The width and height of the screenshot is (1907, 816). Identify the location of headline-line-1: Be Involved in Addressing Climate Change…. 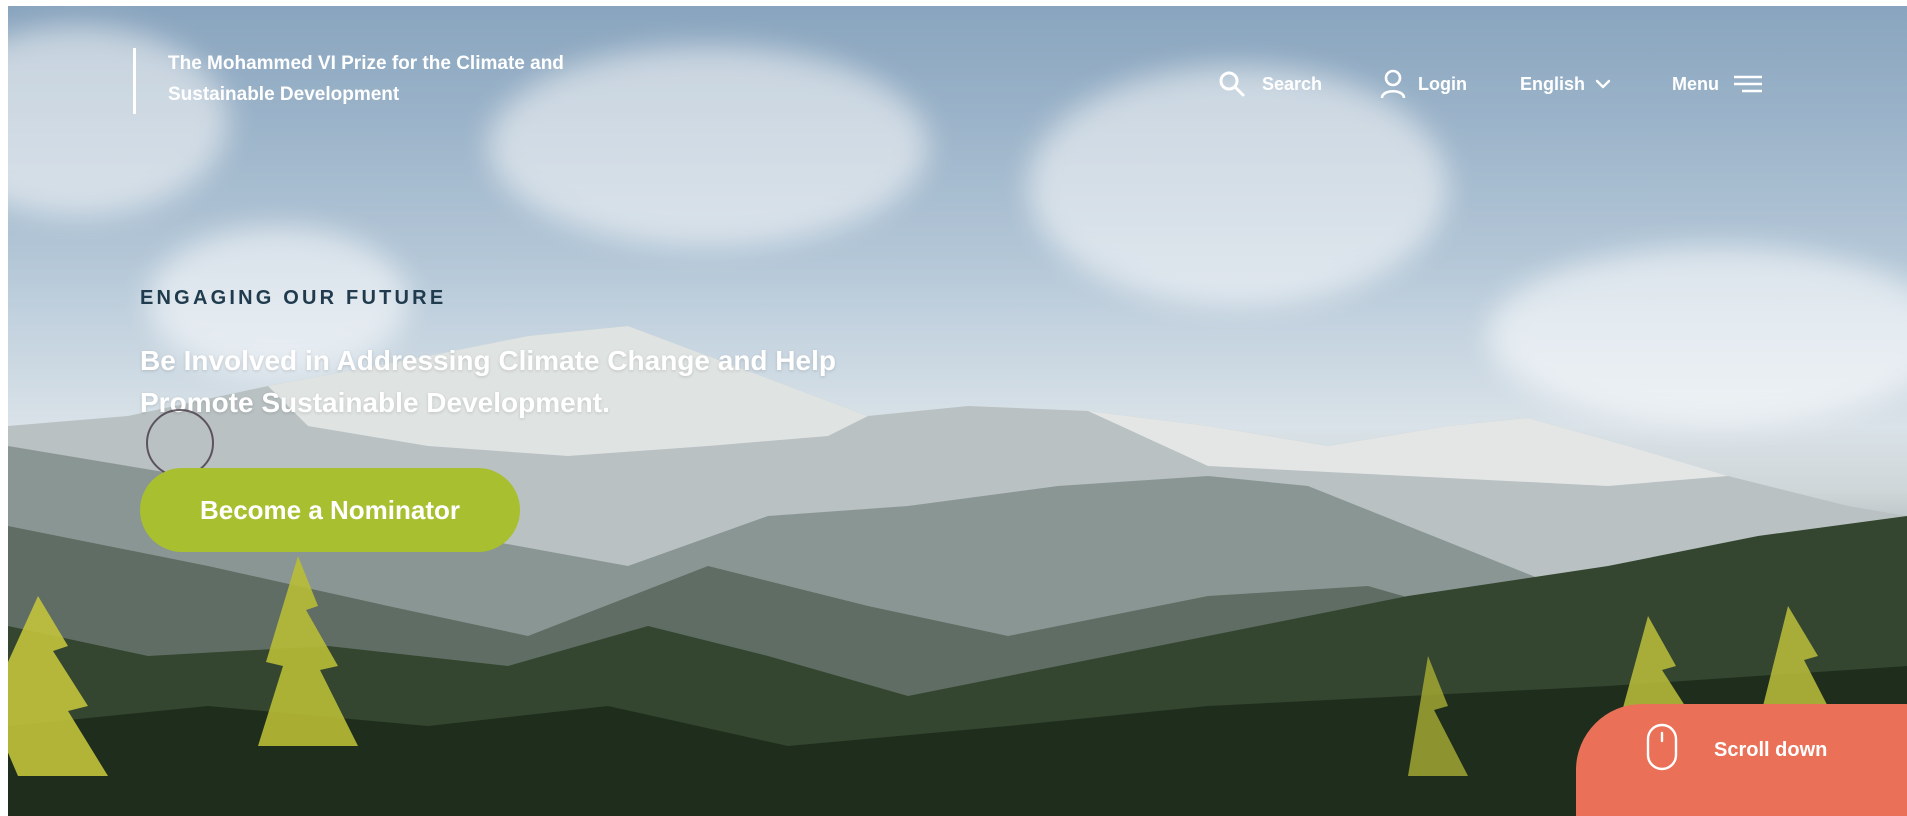
(488, 360).